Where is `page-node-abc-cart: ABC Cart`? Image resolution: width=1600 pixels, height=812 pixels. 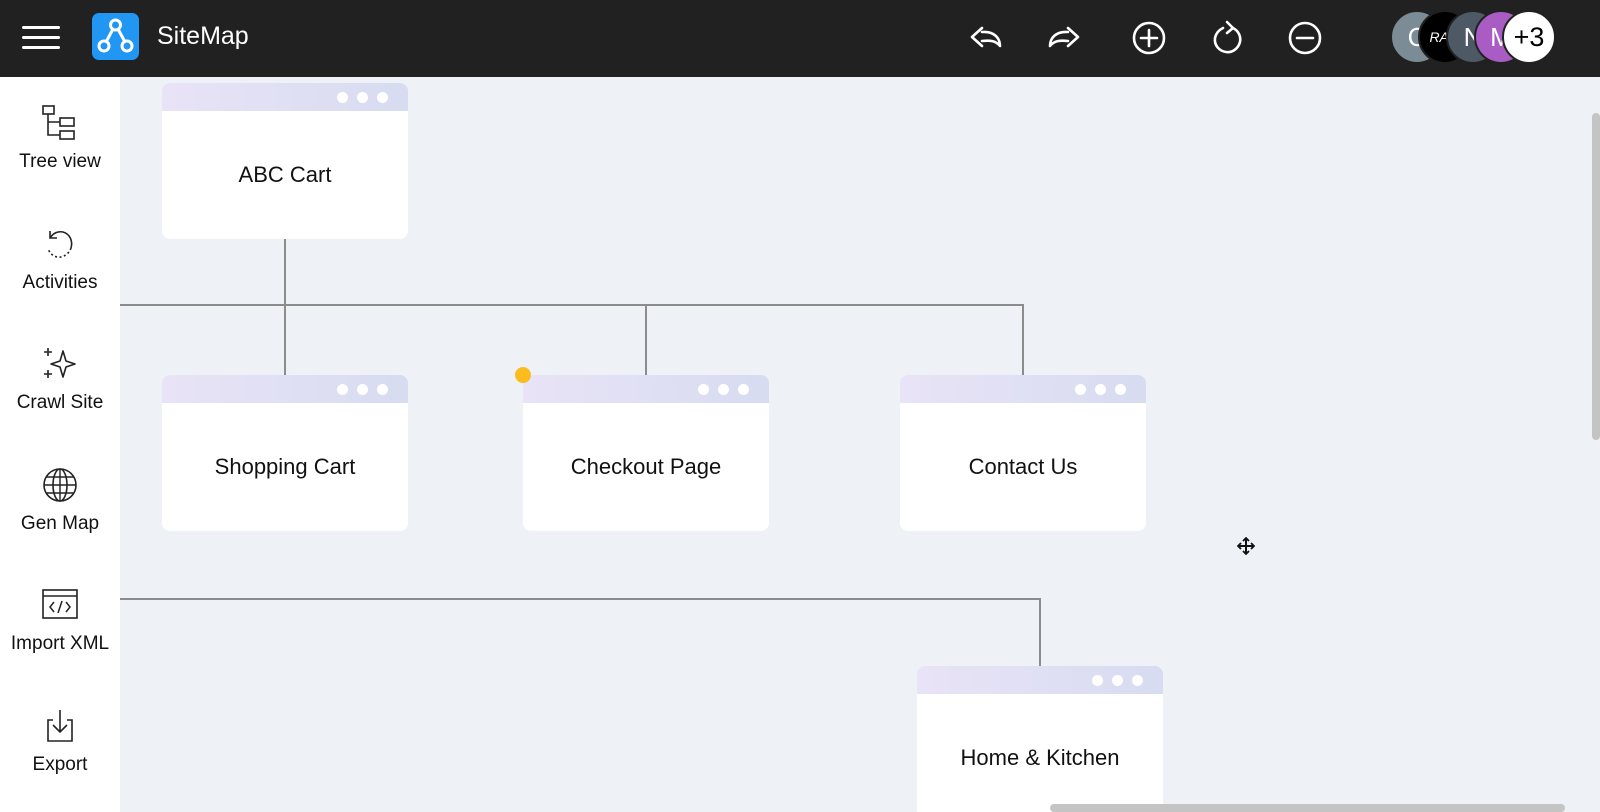
page-node-abc-cart: ABC Cart is located at coordinates (285, 161).